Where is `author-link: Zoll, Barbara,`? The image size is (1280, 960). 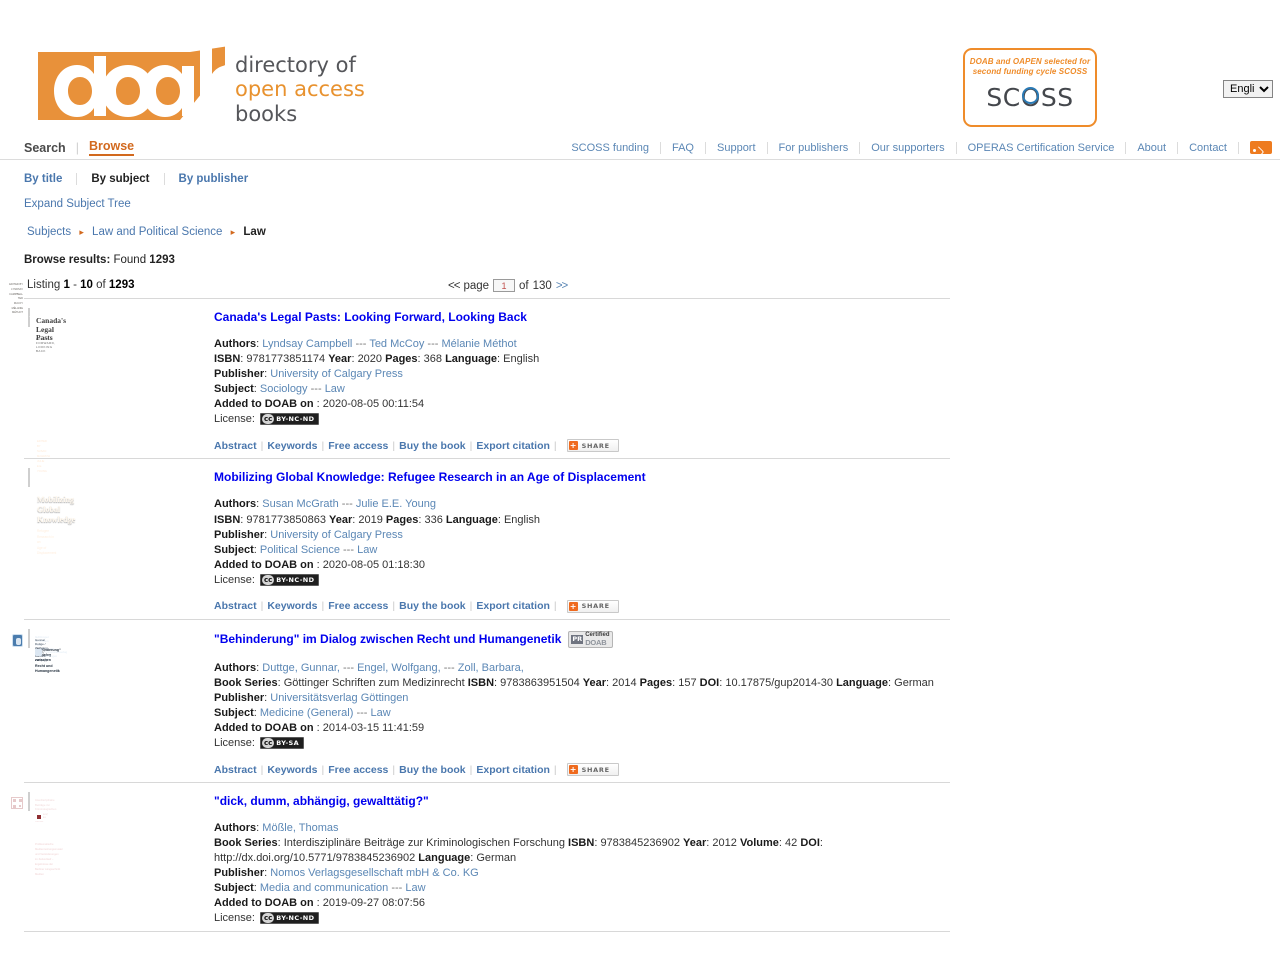
author-link: Zoll, Barbara, is located at coordinates (491, 668).